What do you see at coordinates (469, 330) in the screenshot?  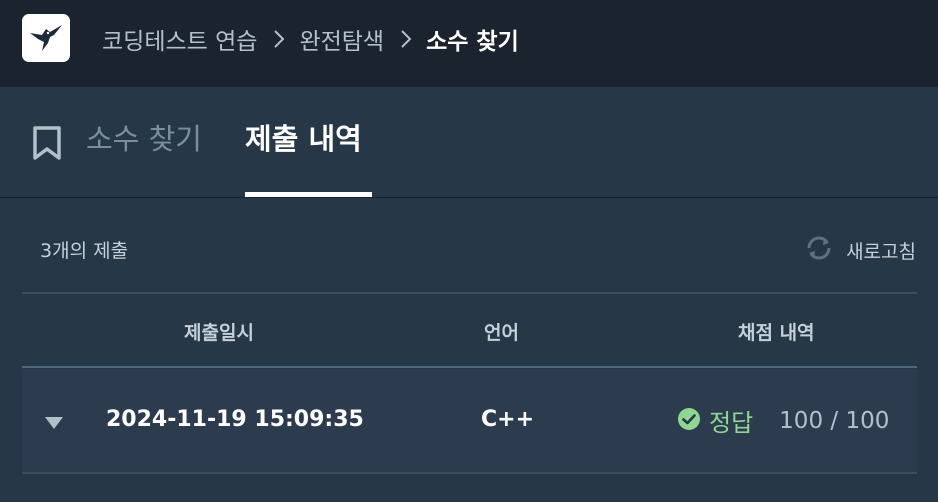 I see `table-header: 제출일시 언어 채점 내역` at bounding box center [469, 330].